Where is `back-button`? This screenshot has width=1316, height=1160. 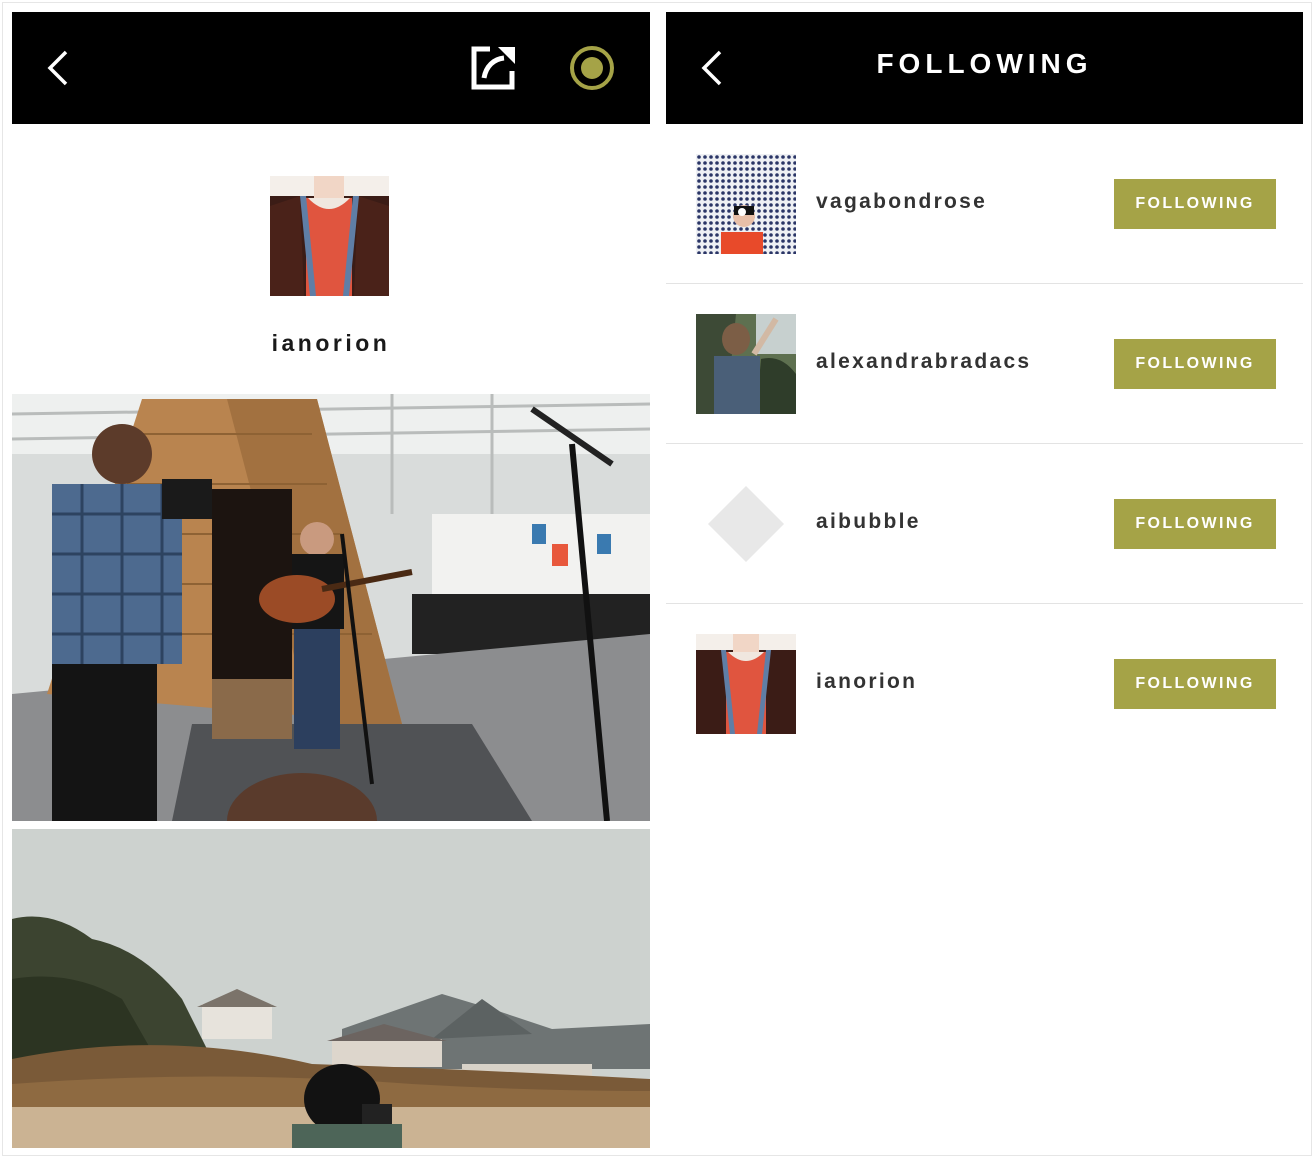
back-button is located at coordinates (60, 68).